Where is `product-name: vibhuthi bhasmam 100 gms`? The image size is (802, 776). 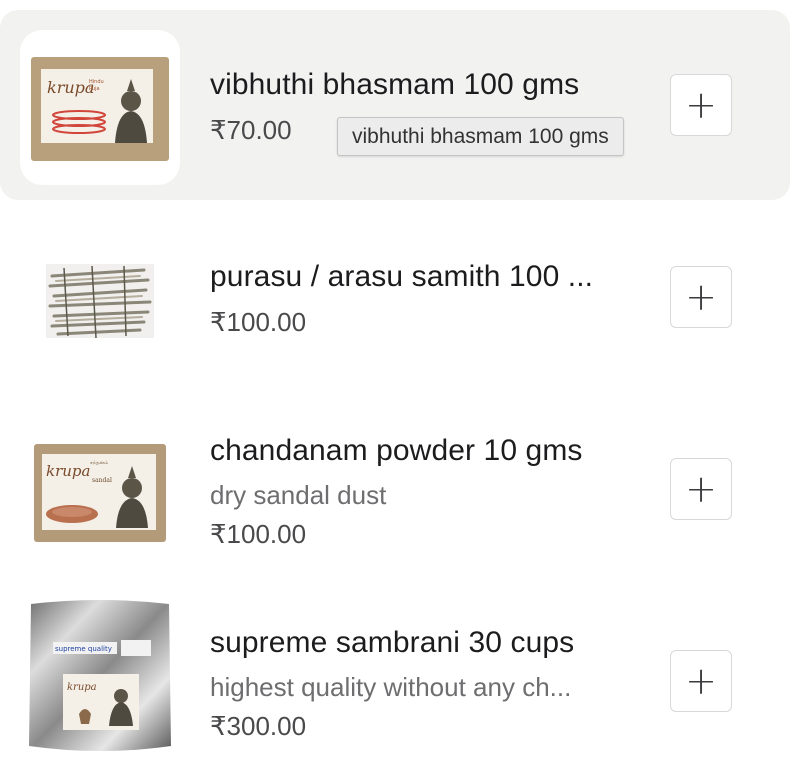 product-name: vibhuthi bhasmam 100 gms is located at coordinates (394, 85).